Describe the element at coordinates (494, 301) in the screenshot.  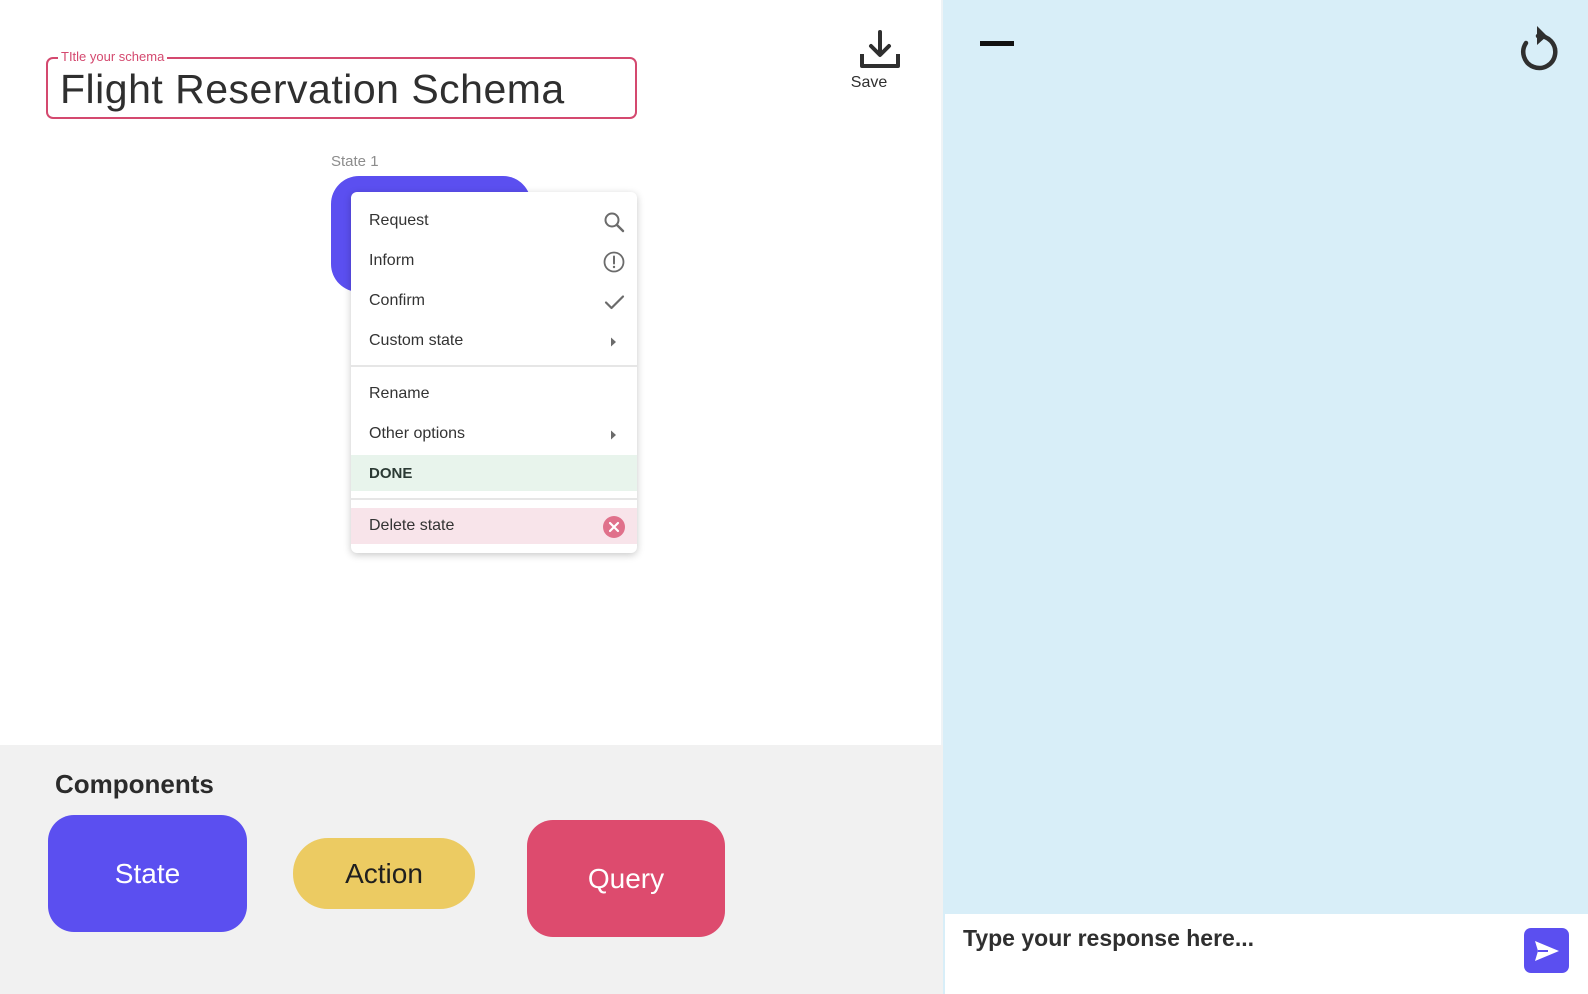
I see `menu-item-confirm: Confirm` at that location.